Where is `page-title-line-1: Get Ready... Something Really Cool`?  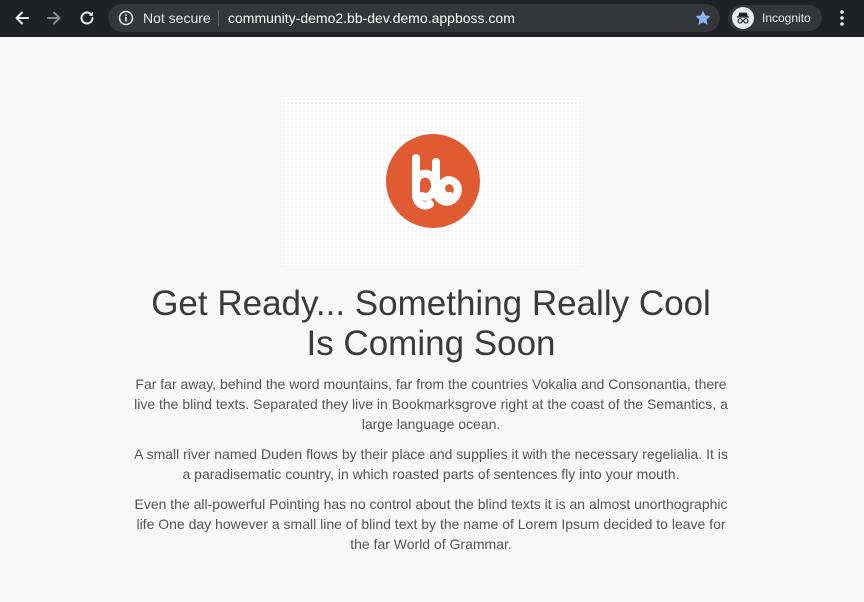 page-title-line-1: Get Ready... Something Really Cool is located at coordinates (431, 303).